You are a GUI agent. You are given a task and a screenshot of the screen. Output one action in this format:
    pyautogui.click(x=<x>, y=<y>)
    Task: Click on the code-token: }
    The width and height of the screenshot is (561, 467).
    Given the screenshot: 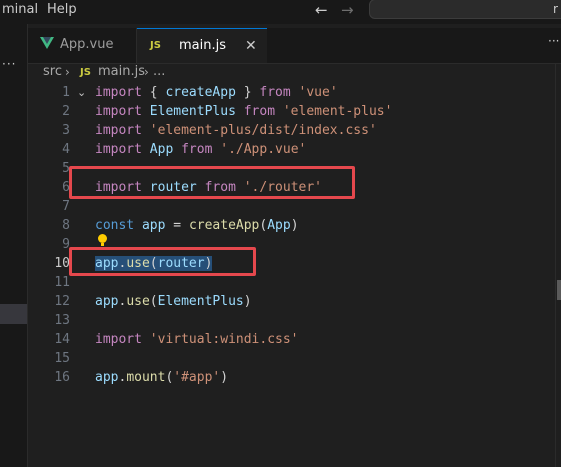 What is the action you would take?
    pyautogui.click(x=247, y=92)
    